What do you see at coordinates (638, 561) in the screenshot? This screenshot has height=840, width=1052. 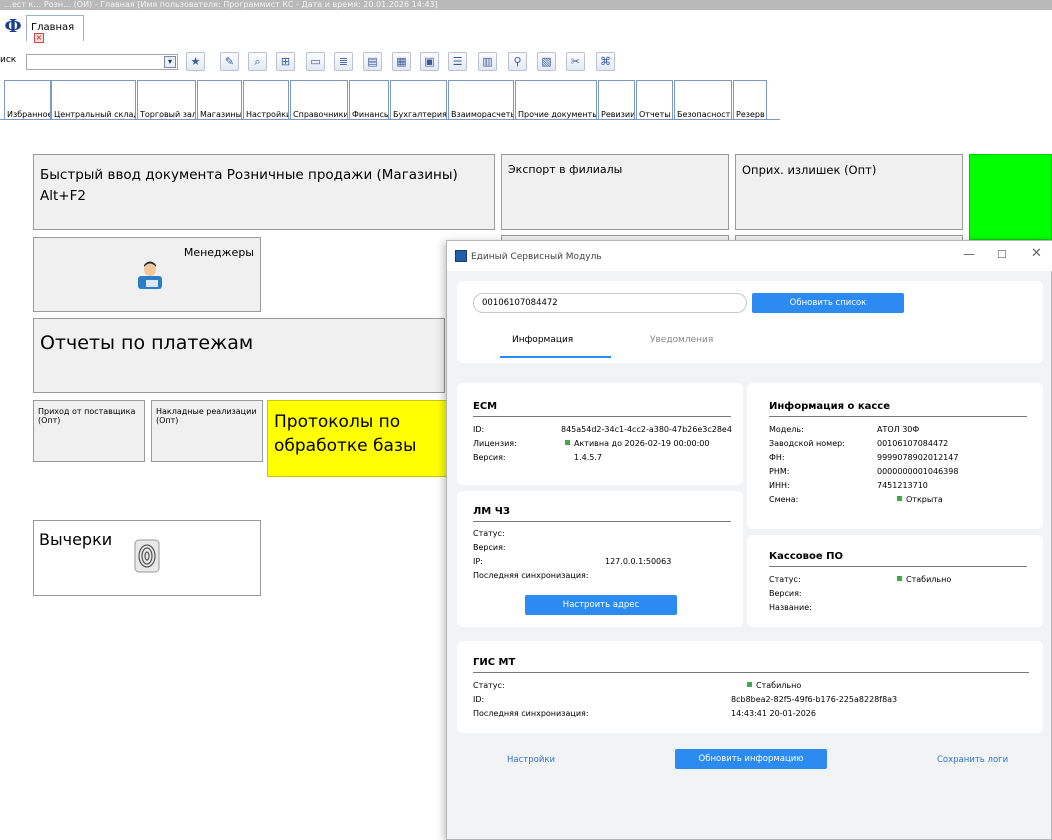 I see `lm-ip-value: 127.0.0.1:50063` at bounding box center [638, 561].